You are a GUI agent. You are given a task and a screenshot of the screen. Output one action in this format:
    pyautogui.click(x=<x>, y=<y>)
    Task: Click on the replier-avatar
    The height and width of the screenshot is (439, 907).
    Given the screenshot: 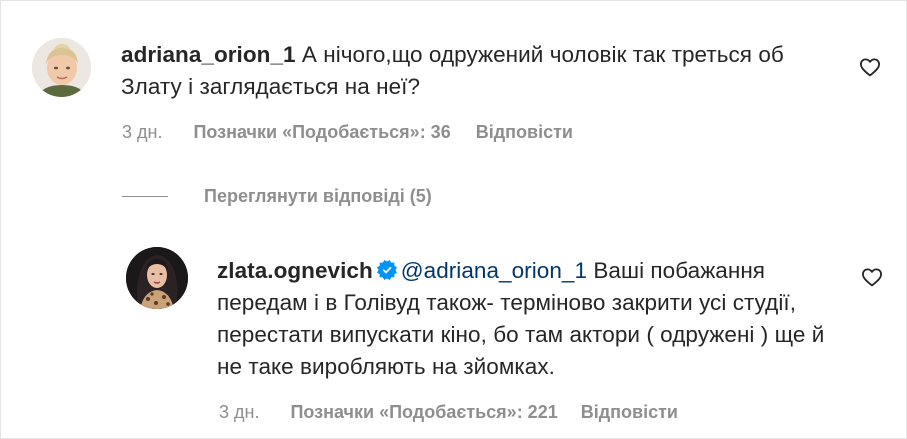 What is the action you would take?
    pyautogui.click(x=157, y=278)
    